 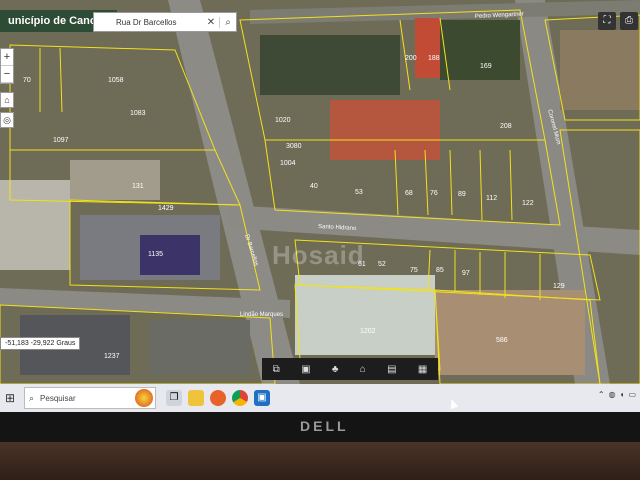 What do you see at coordinates (409, 193) in the screenshot?
I see `lot-label: 68` at bounding box center [409, 193].